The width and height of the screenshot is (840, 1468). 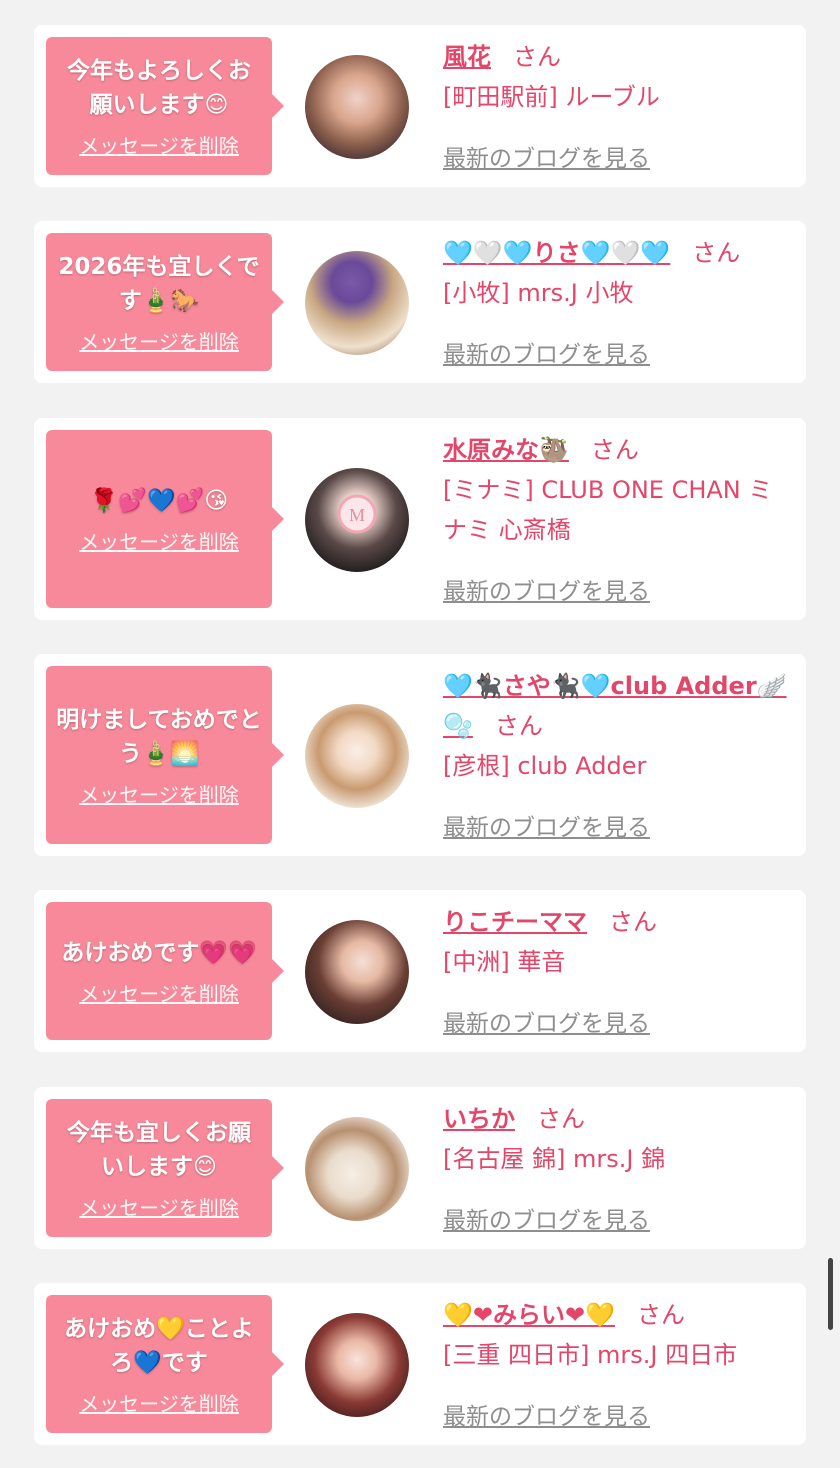 I want to click on message-bubble: あけおめ💛ことよろ💙です メッセージを削除, so click(x=165, y=1364).